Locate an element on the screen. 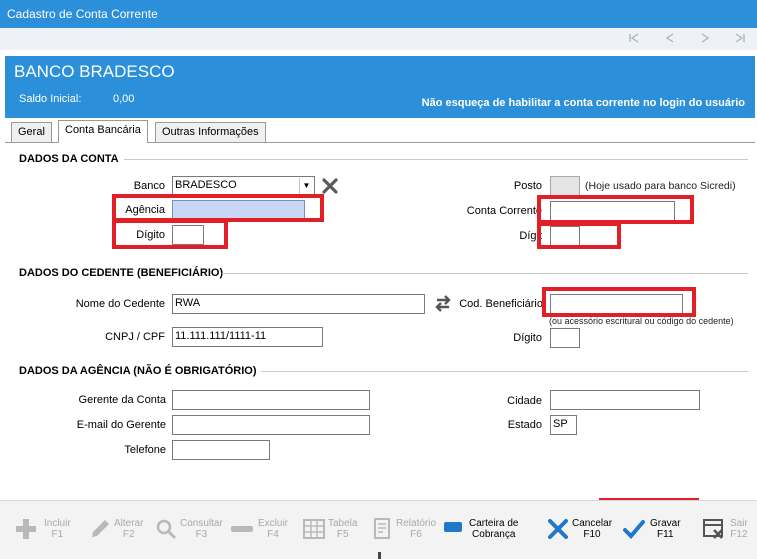 The image size is (757, 559). email-gerente-input is located at coordinates (271, 425).